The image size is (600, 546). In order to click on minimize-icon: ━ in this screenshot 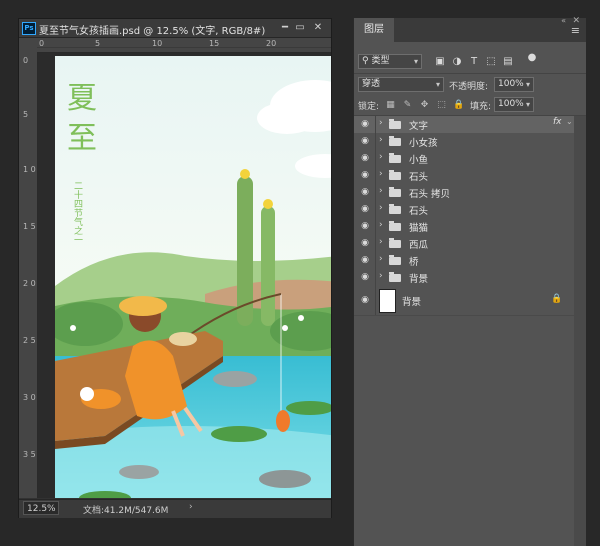, I will do `click(285, 27)`.